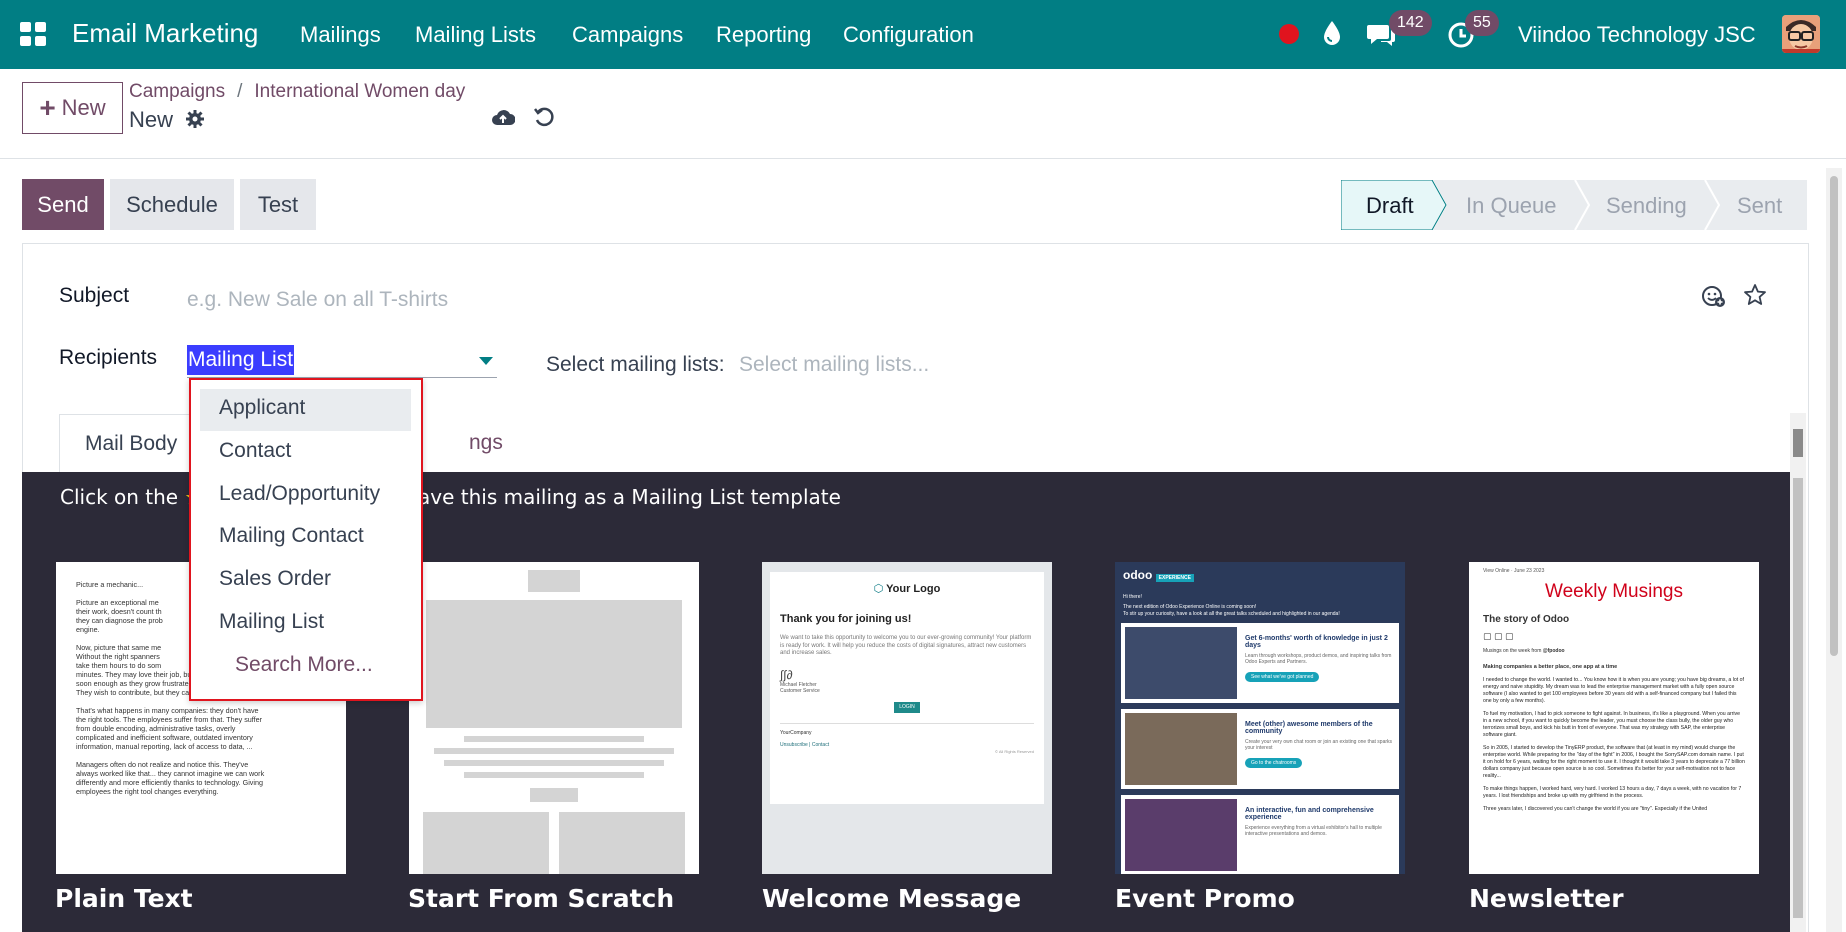  I want to click on schedule-button: Schedule, so click(172, 204).